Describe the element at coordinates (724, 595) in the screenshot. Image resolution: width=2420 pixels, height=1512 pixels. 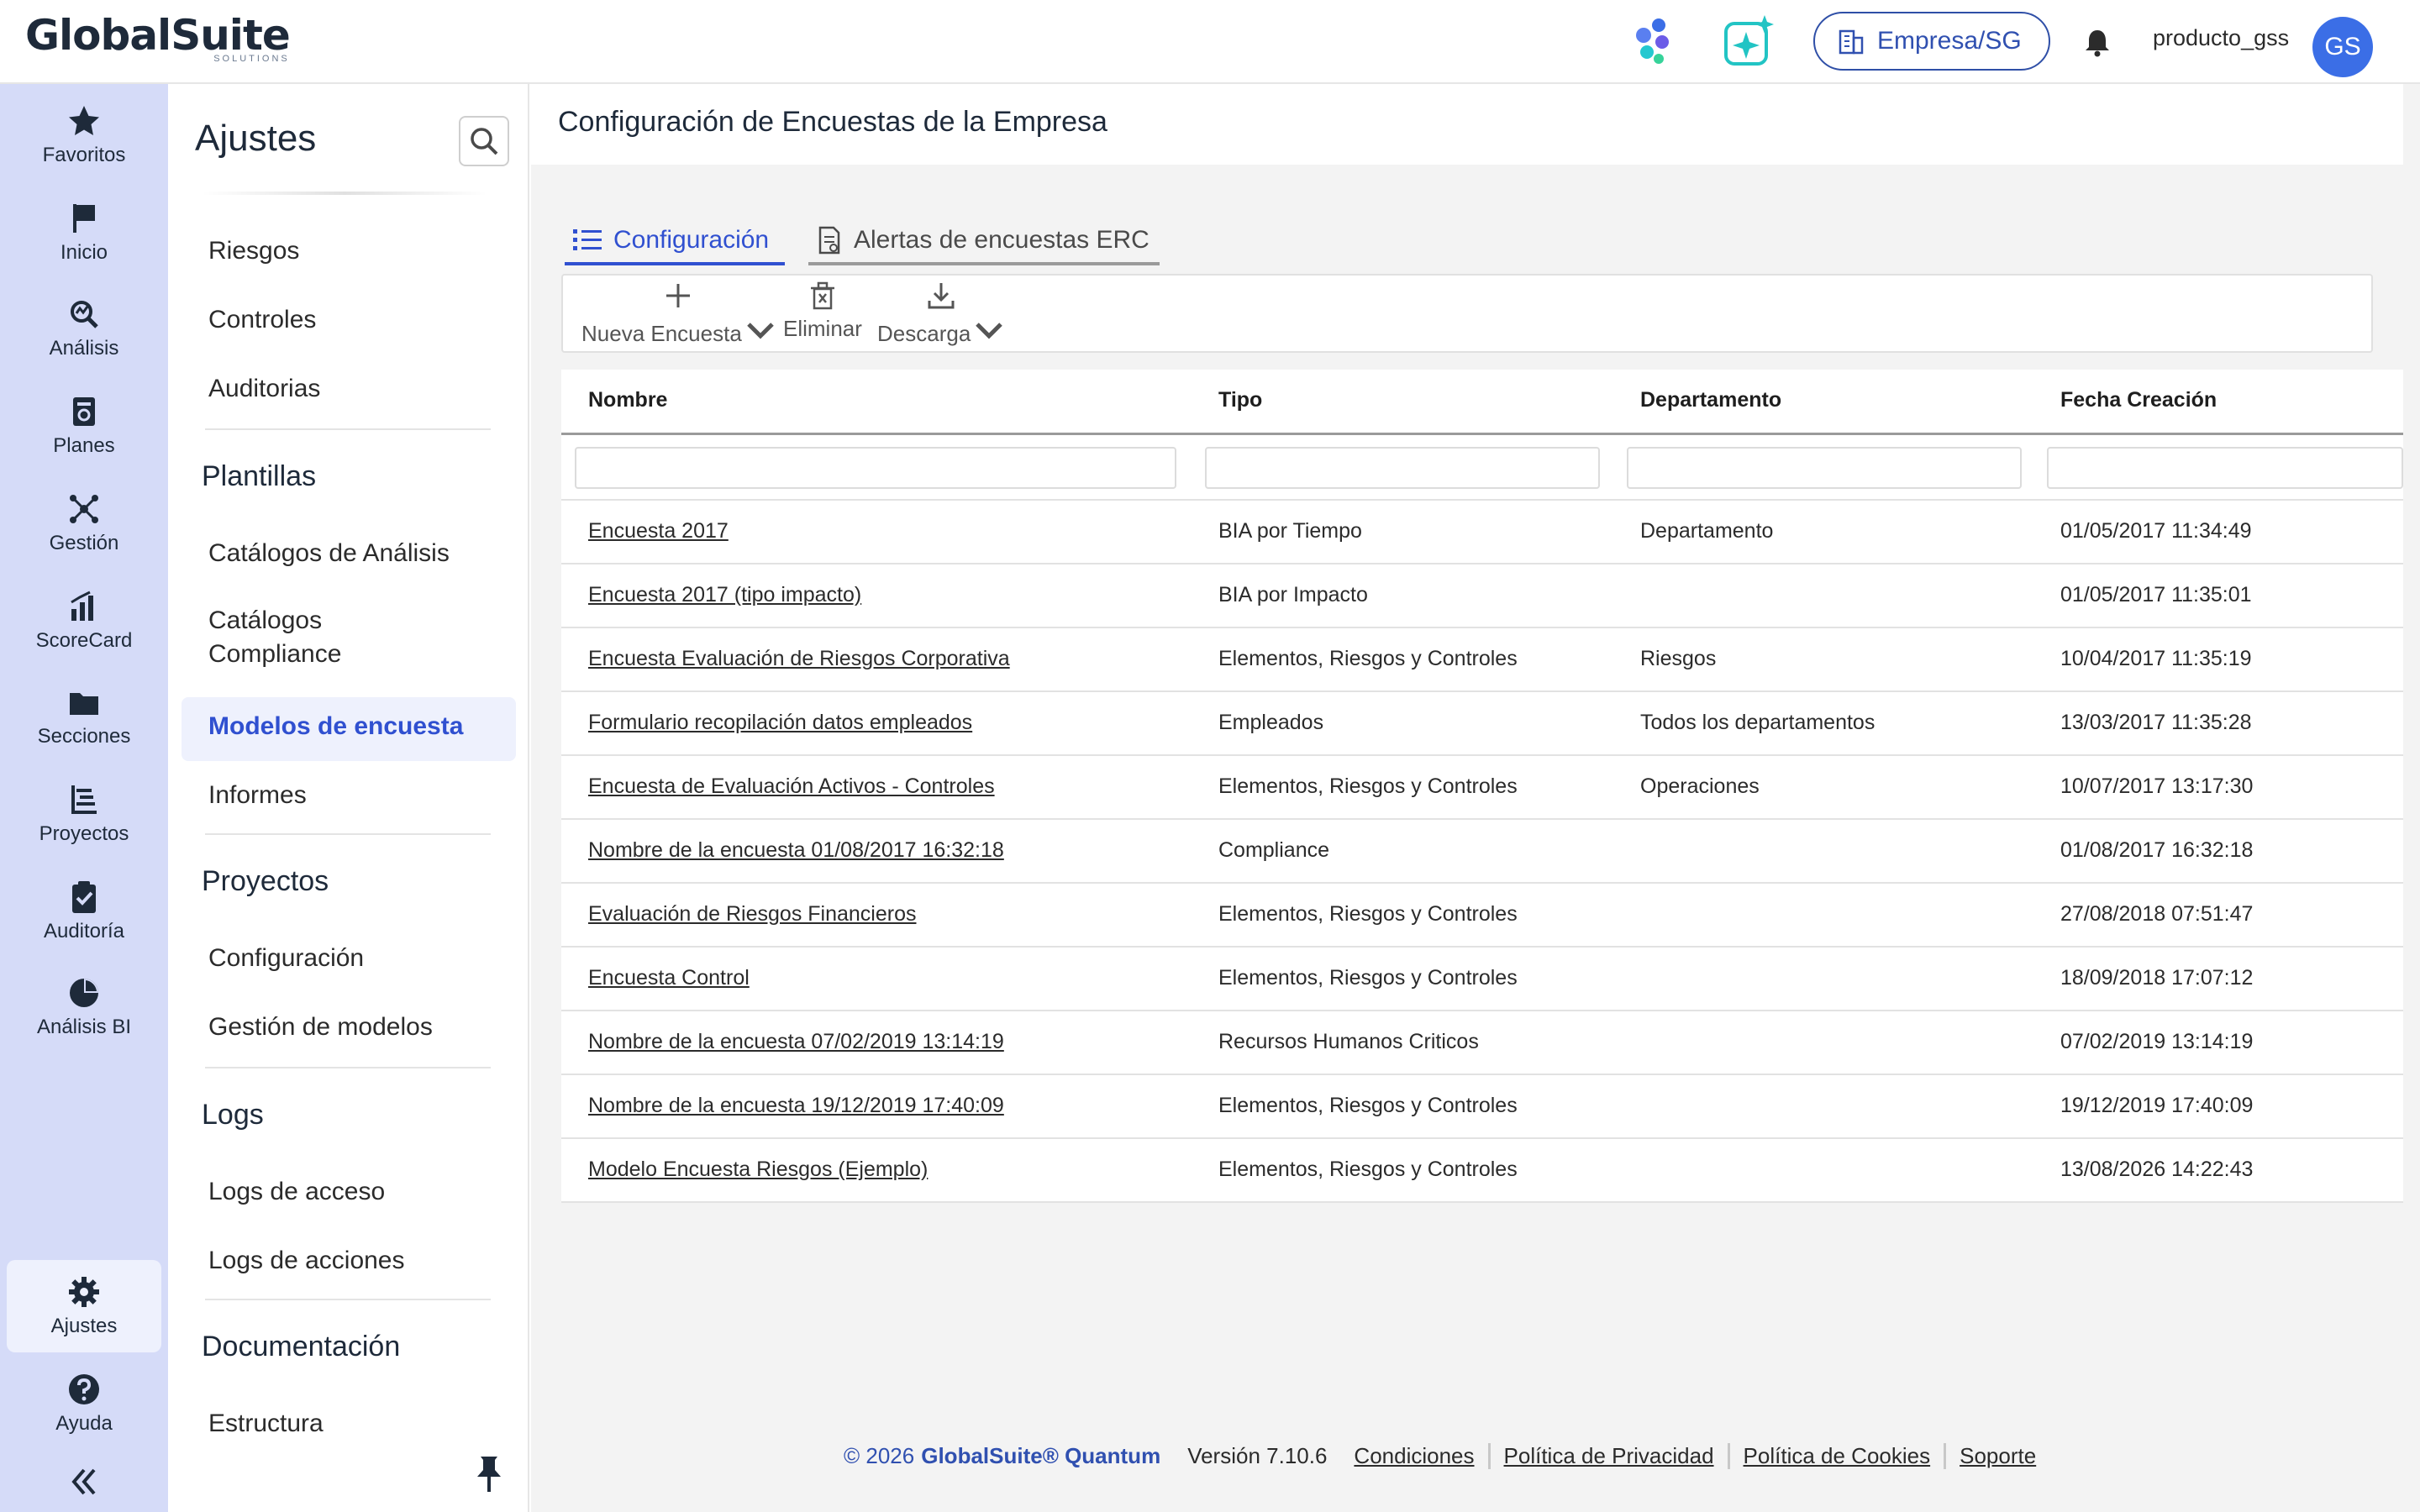
I see `survey-name-link: Encuesta 2017 (tipo impacto)` at that location.